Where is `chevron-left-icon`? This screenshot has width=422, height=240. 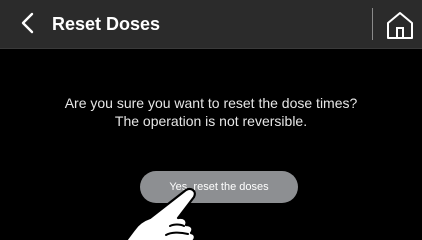
chevron-left-icon is located at coordinates (27, 23).